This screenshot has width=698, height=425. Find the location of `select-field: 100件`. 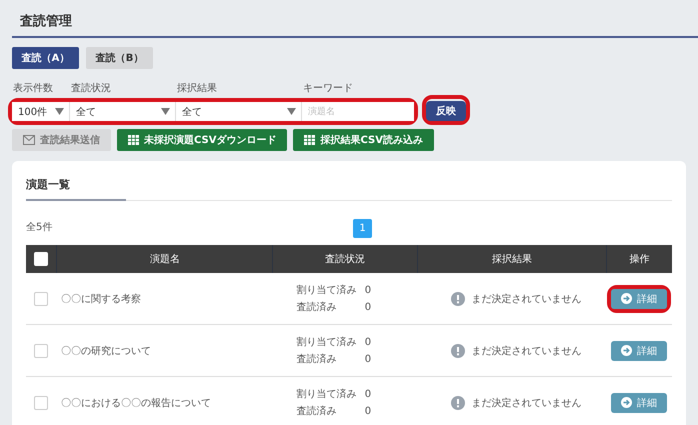

select-field: 100件 is located at coordinates (41, 111).